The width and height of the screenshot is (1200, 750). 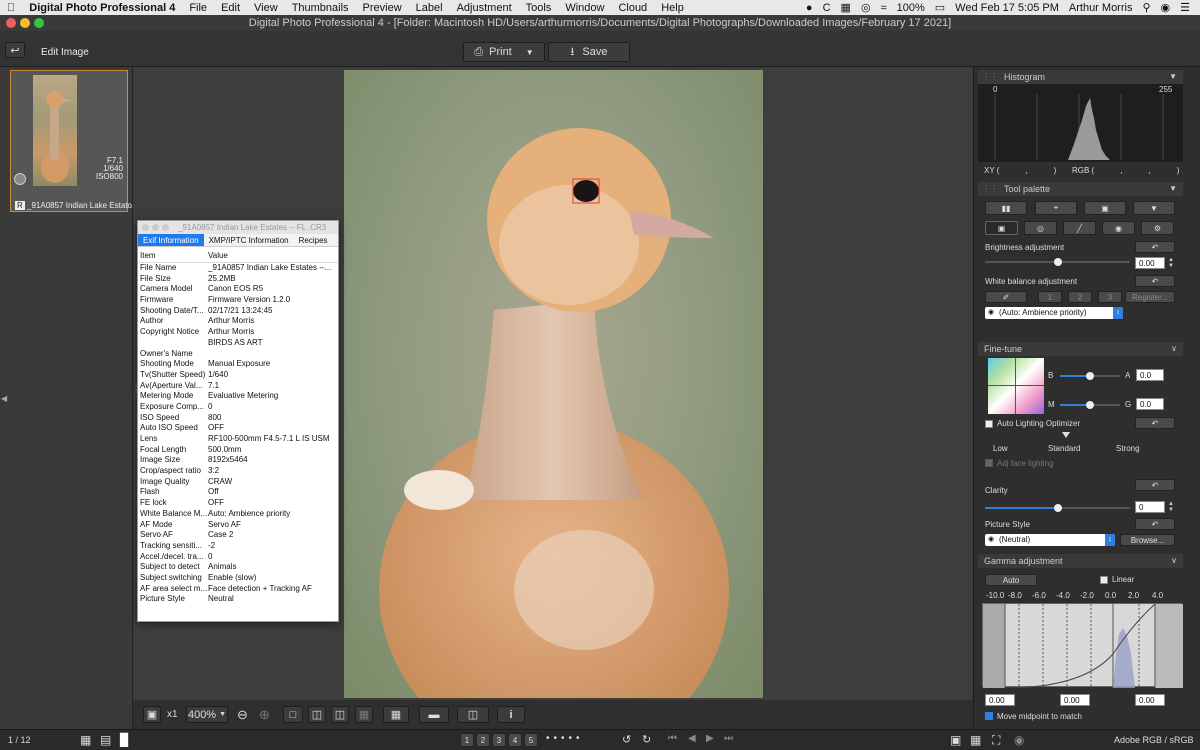 I want to click on exif-table-row: Focal Length 500.0mm, so click(x=238, y=450).